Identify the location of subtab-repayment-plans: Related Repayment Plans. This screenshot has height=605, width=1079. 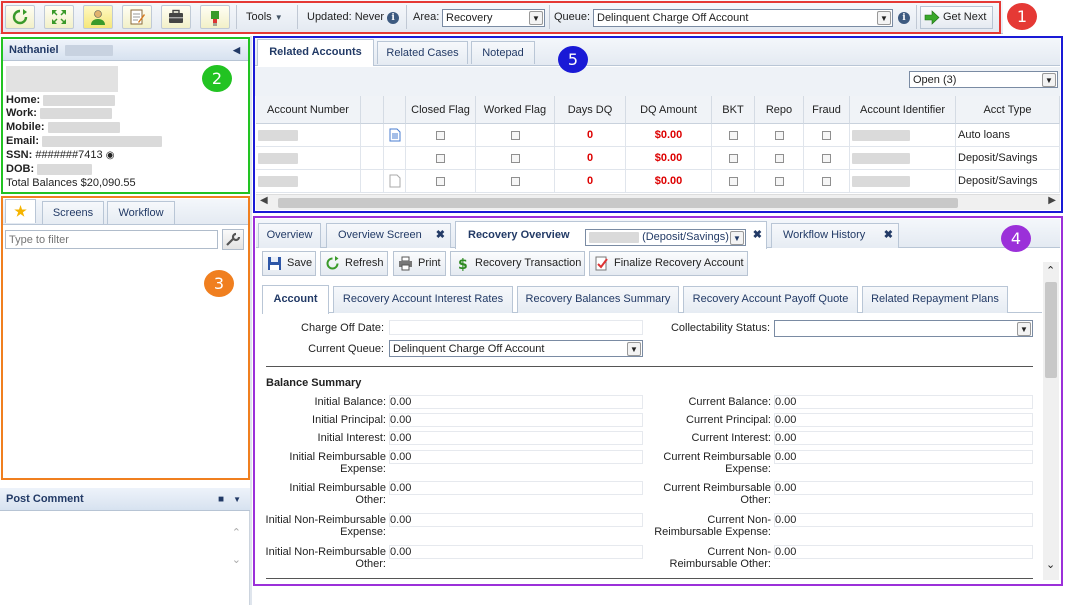
(935, 299).